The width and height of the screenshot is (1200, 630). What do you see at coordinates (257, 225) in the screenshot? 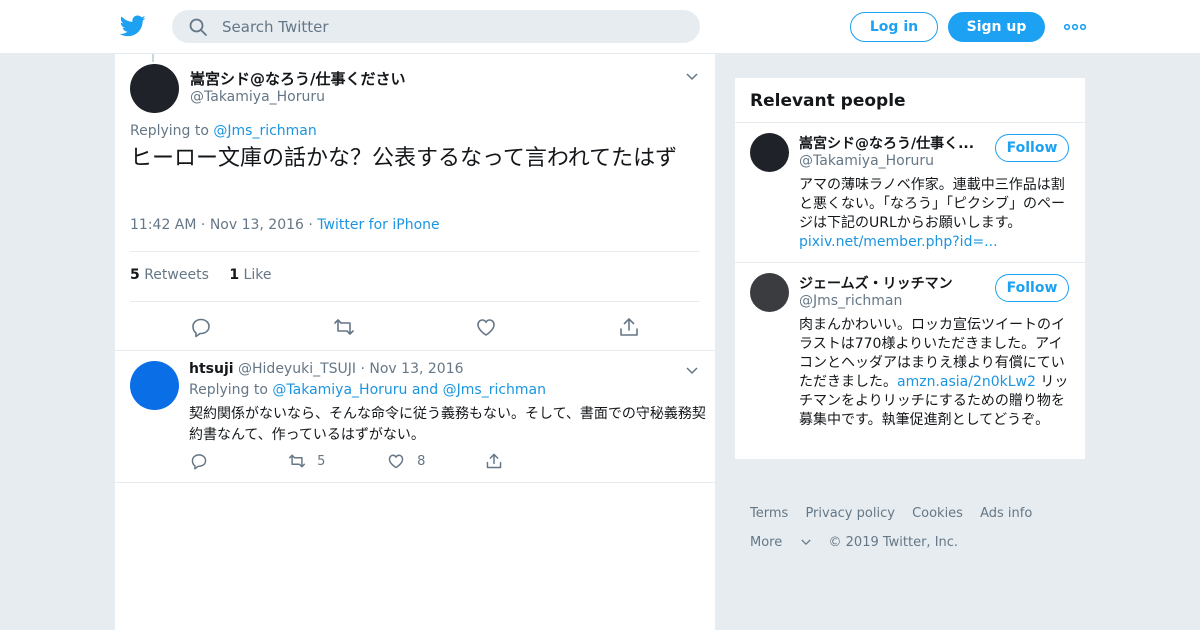
I see `tweet-date: Nov 13, 2016` at bounding box center [257, 225].